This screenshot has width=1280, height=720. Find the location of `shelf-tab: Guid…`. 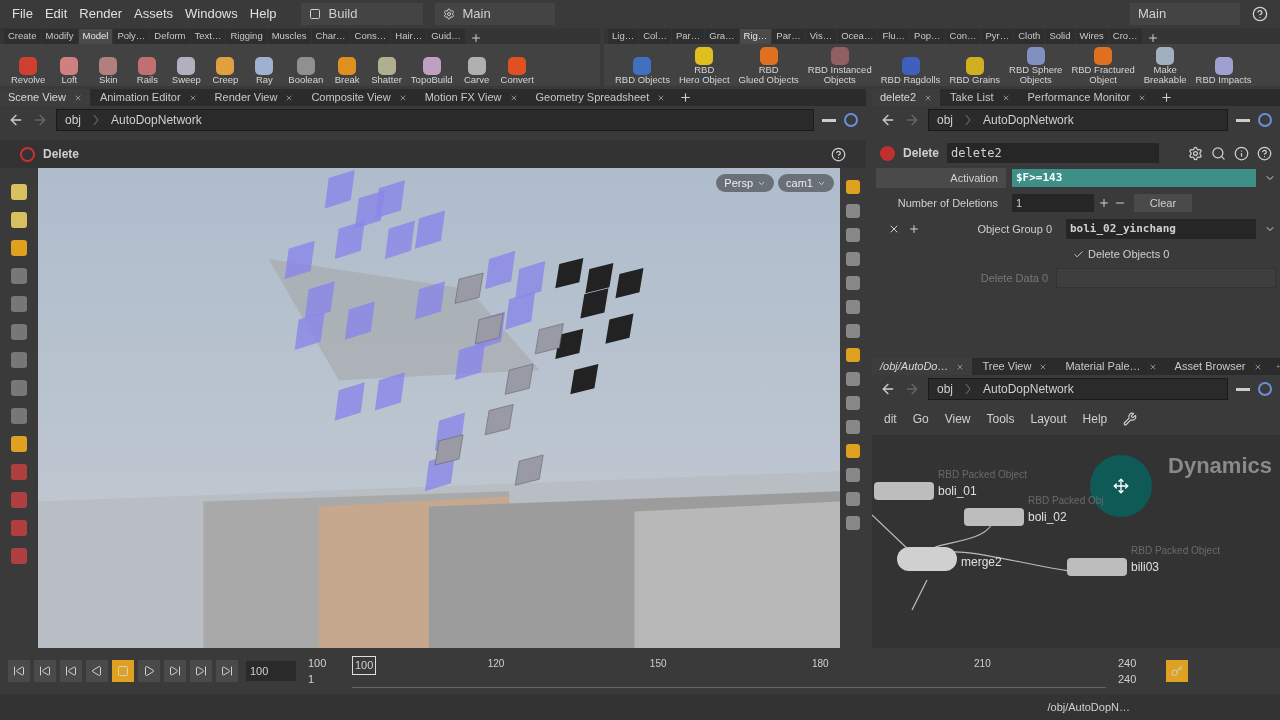

shelf-tab: Guid… is located at coordinates (446, 36).